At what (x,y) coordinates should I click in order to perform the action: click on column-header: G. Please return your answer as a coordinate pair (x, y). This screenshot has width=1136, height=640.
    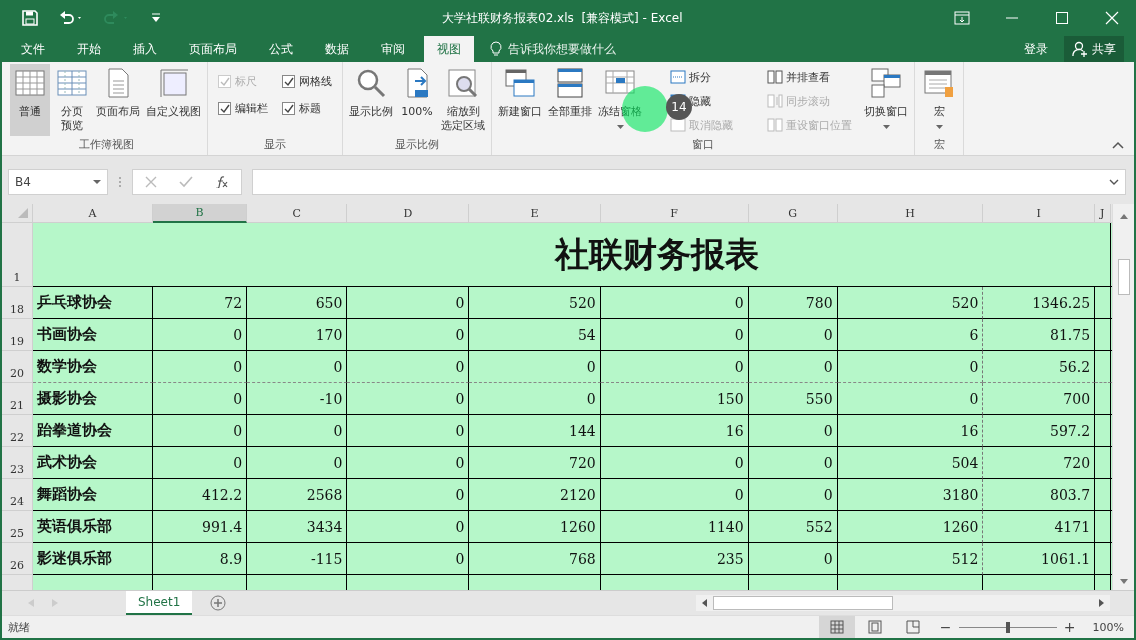
    Looking at the image, I should click on (793, 213).